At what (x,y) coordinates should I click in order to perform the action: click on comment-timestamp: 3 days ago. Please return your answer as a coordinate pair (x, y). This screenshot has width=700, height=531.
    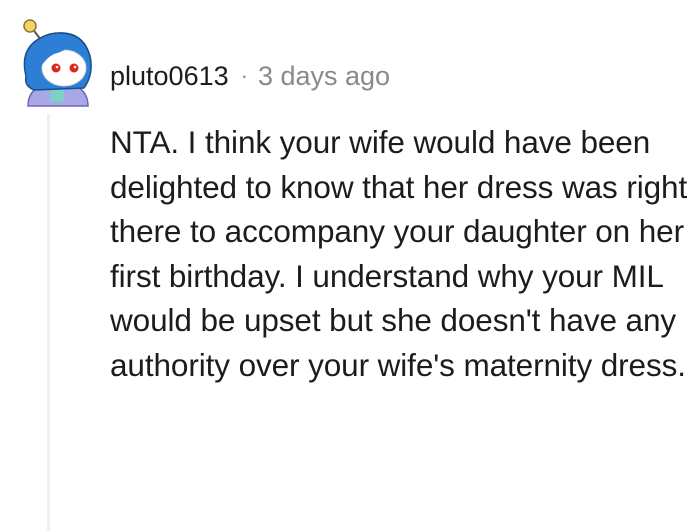
    Looking at the image, I should click on (324, 76).